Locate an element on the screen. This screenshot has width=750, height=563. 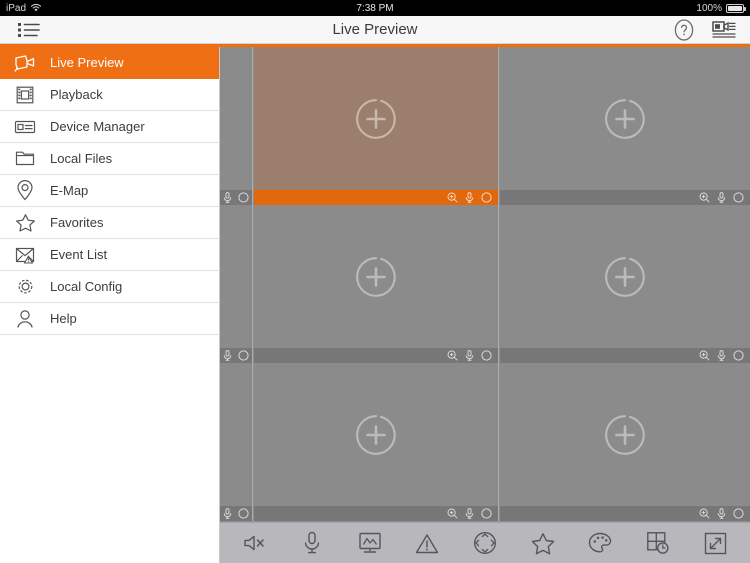
status-bar: iPad 7:38 PM 100% is located at coordinates (375, 8).